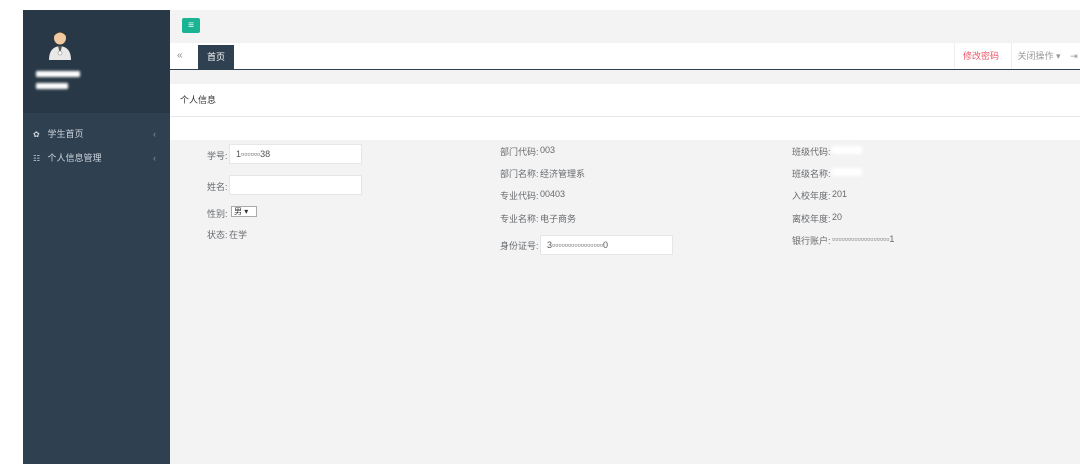  What do you see at coordinates (811, 219) in the screenshot?
I see `leave-year-label: 离校年度:` at bounding box center [811, 219].